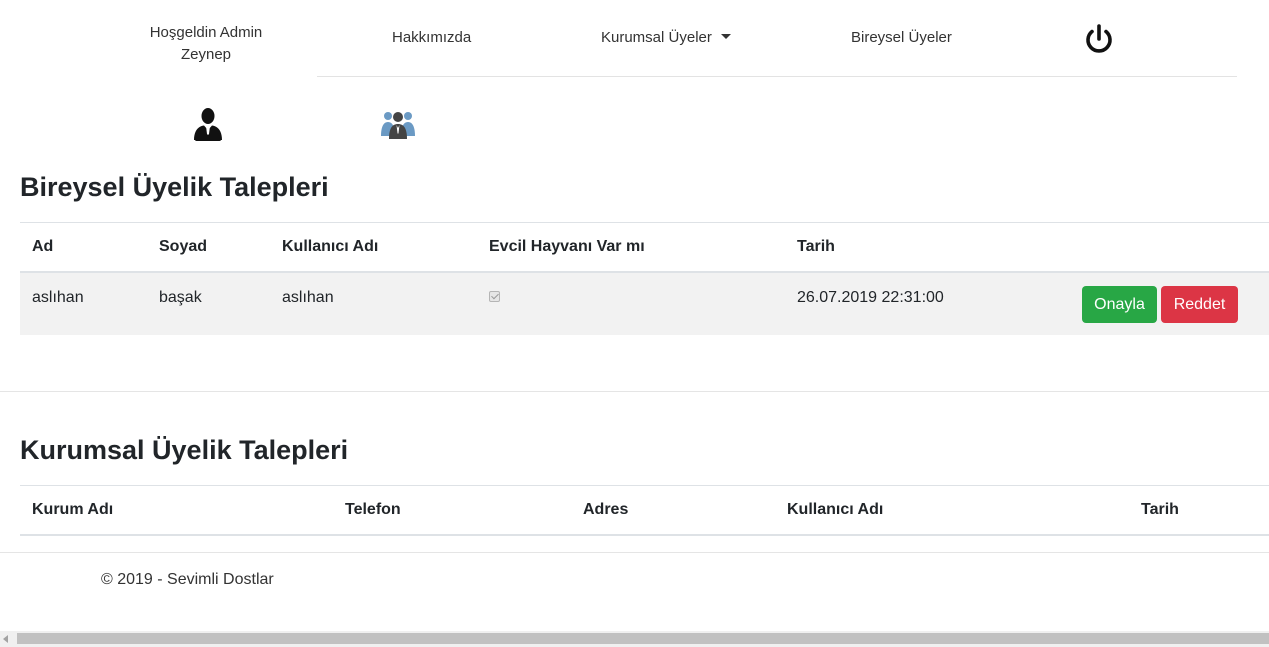 The image size is (1269, 647). I want to click on column-header-address: Adres, so click(606, 509).